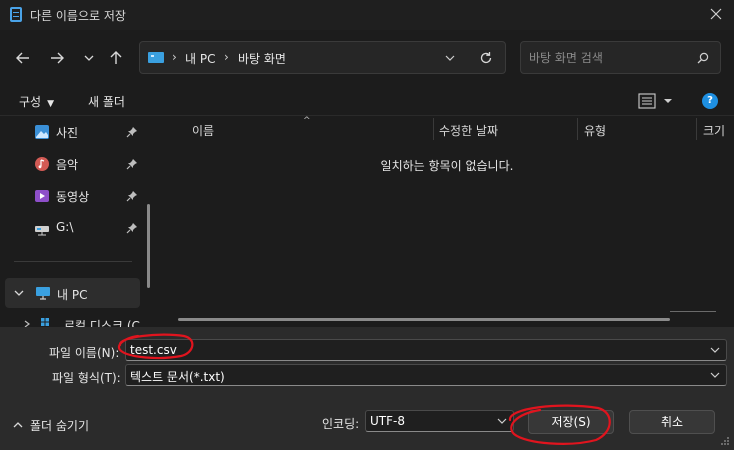 The height and width of the screenshot is (450, 734). What do you see at coordinates (42, 231) in the screenshot?
I see `network-drive-icon` at bounding box center [42, 231].